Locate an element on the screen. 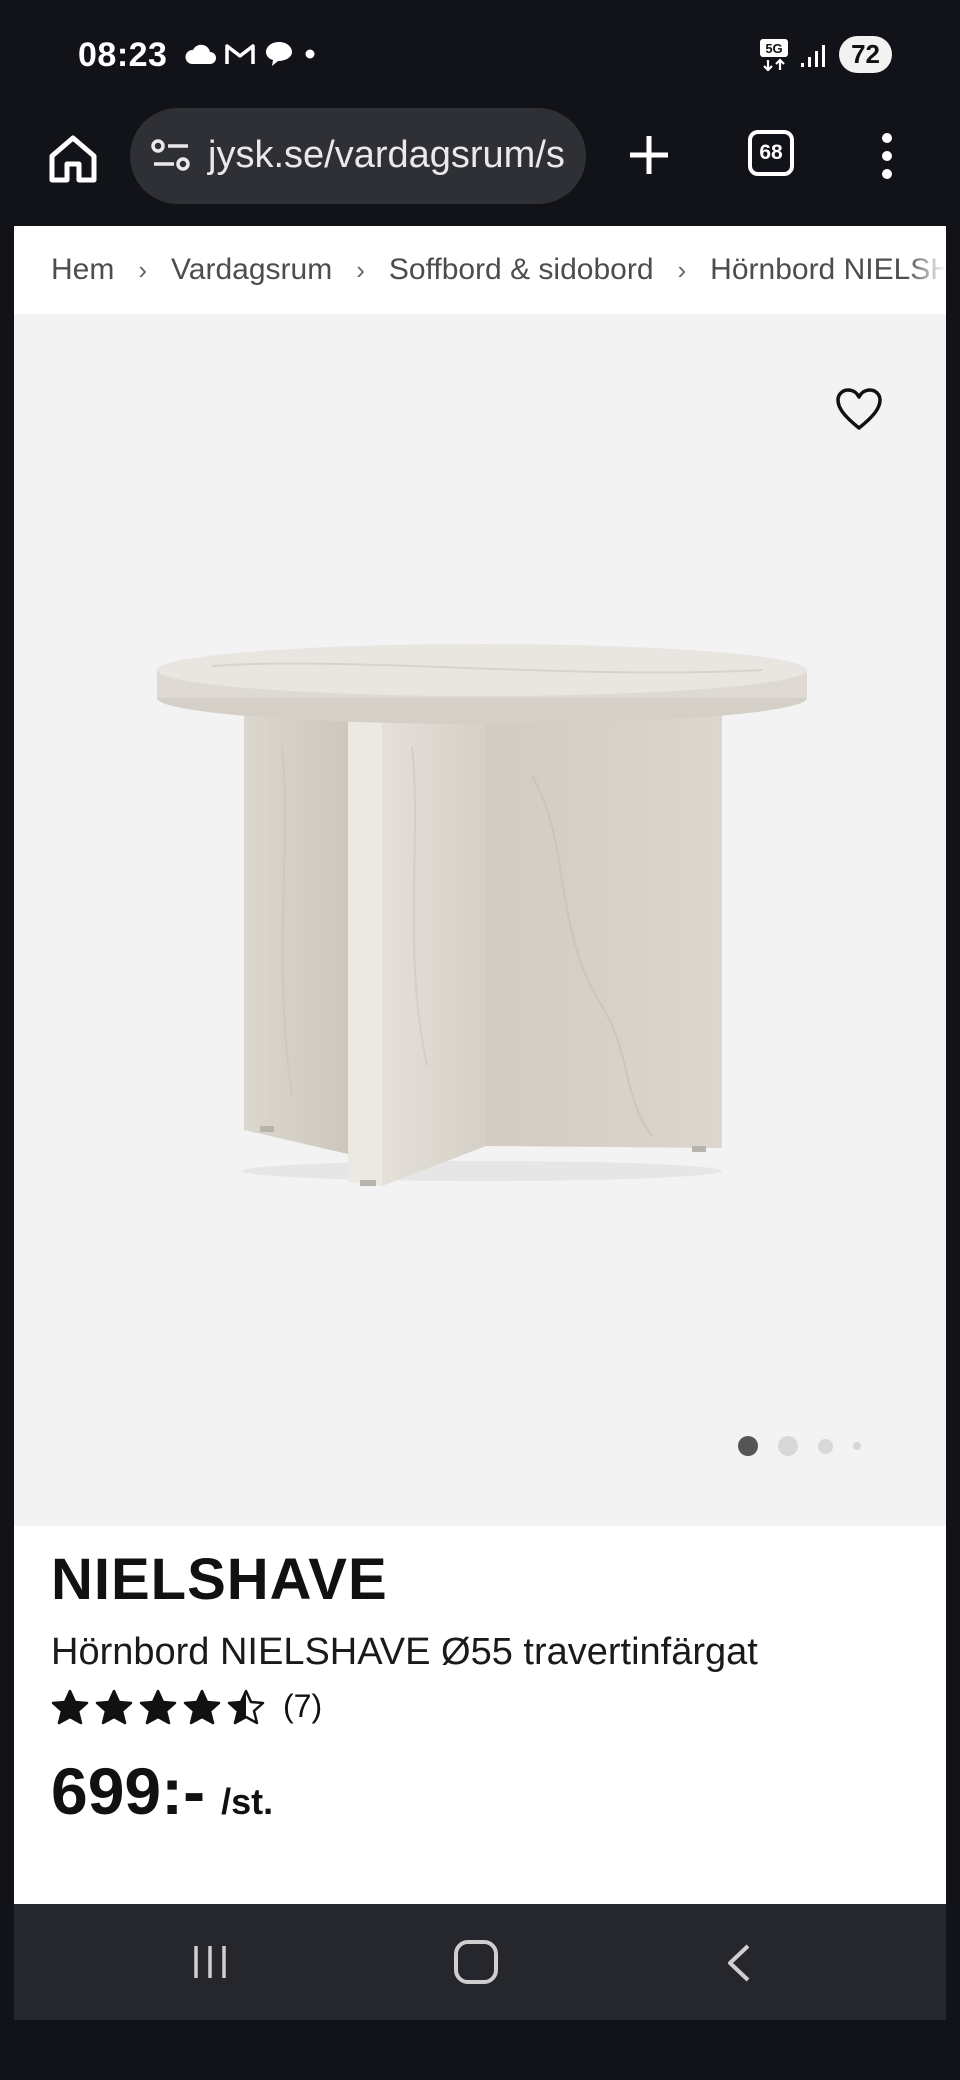 Image resolution: width=960 pixels, height=2080 pixels. url-text: jysk.se/vardagsrum/s is located at coordinates (386, 155).